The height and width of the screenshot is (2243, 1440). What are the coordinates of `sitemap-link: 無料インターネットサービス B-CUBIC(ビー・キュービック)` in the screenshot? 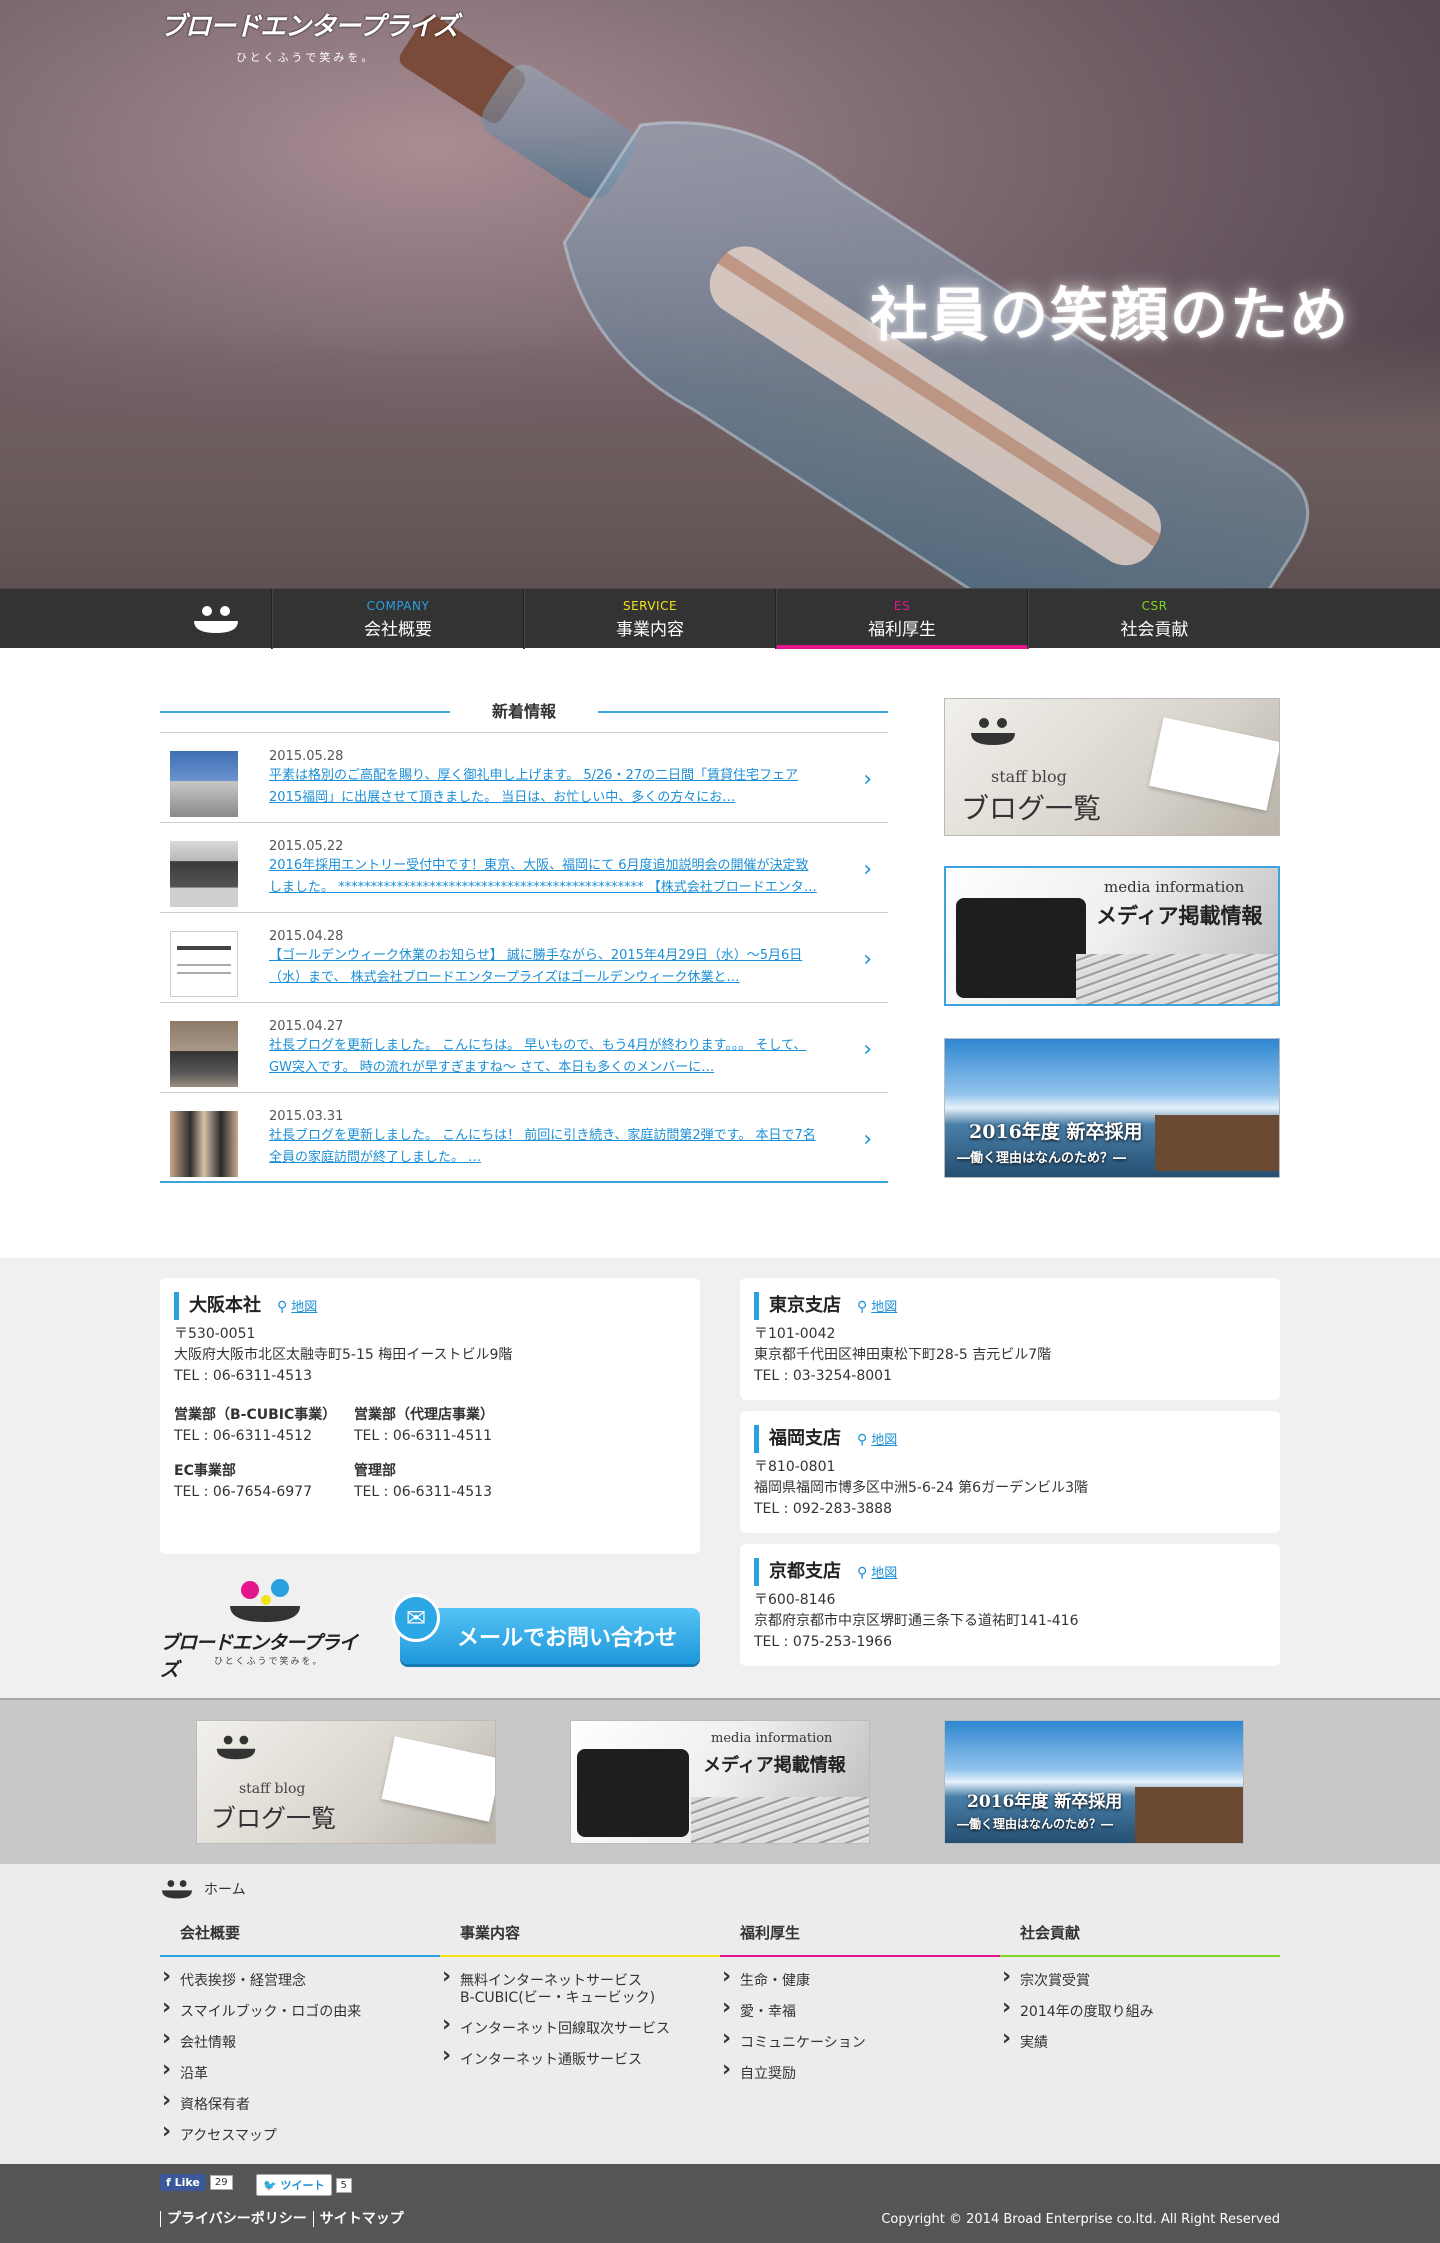 It's located at (550, 1989).